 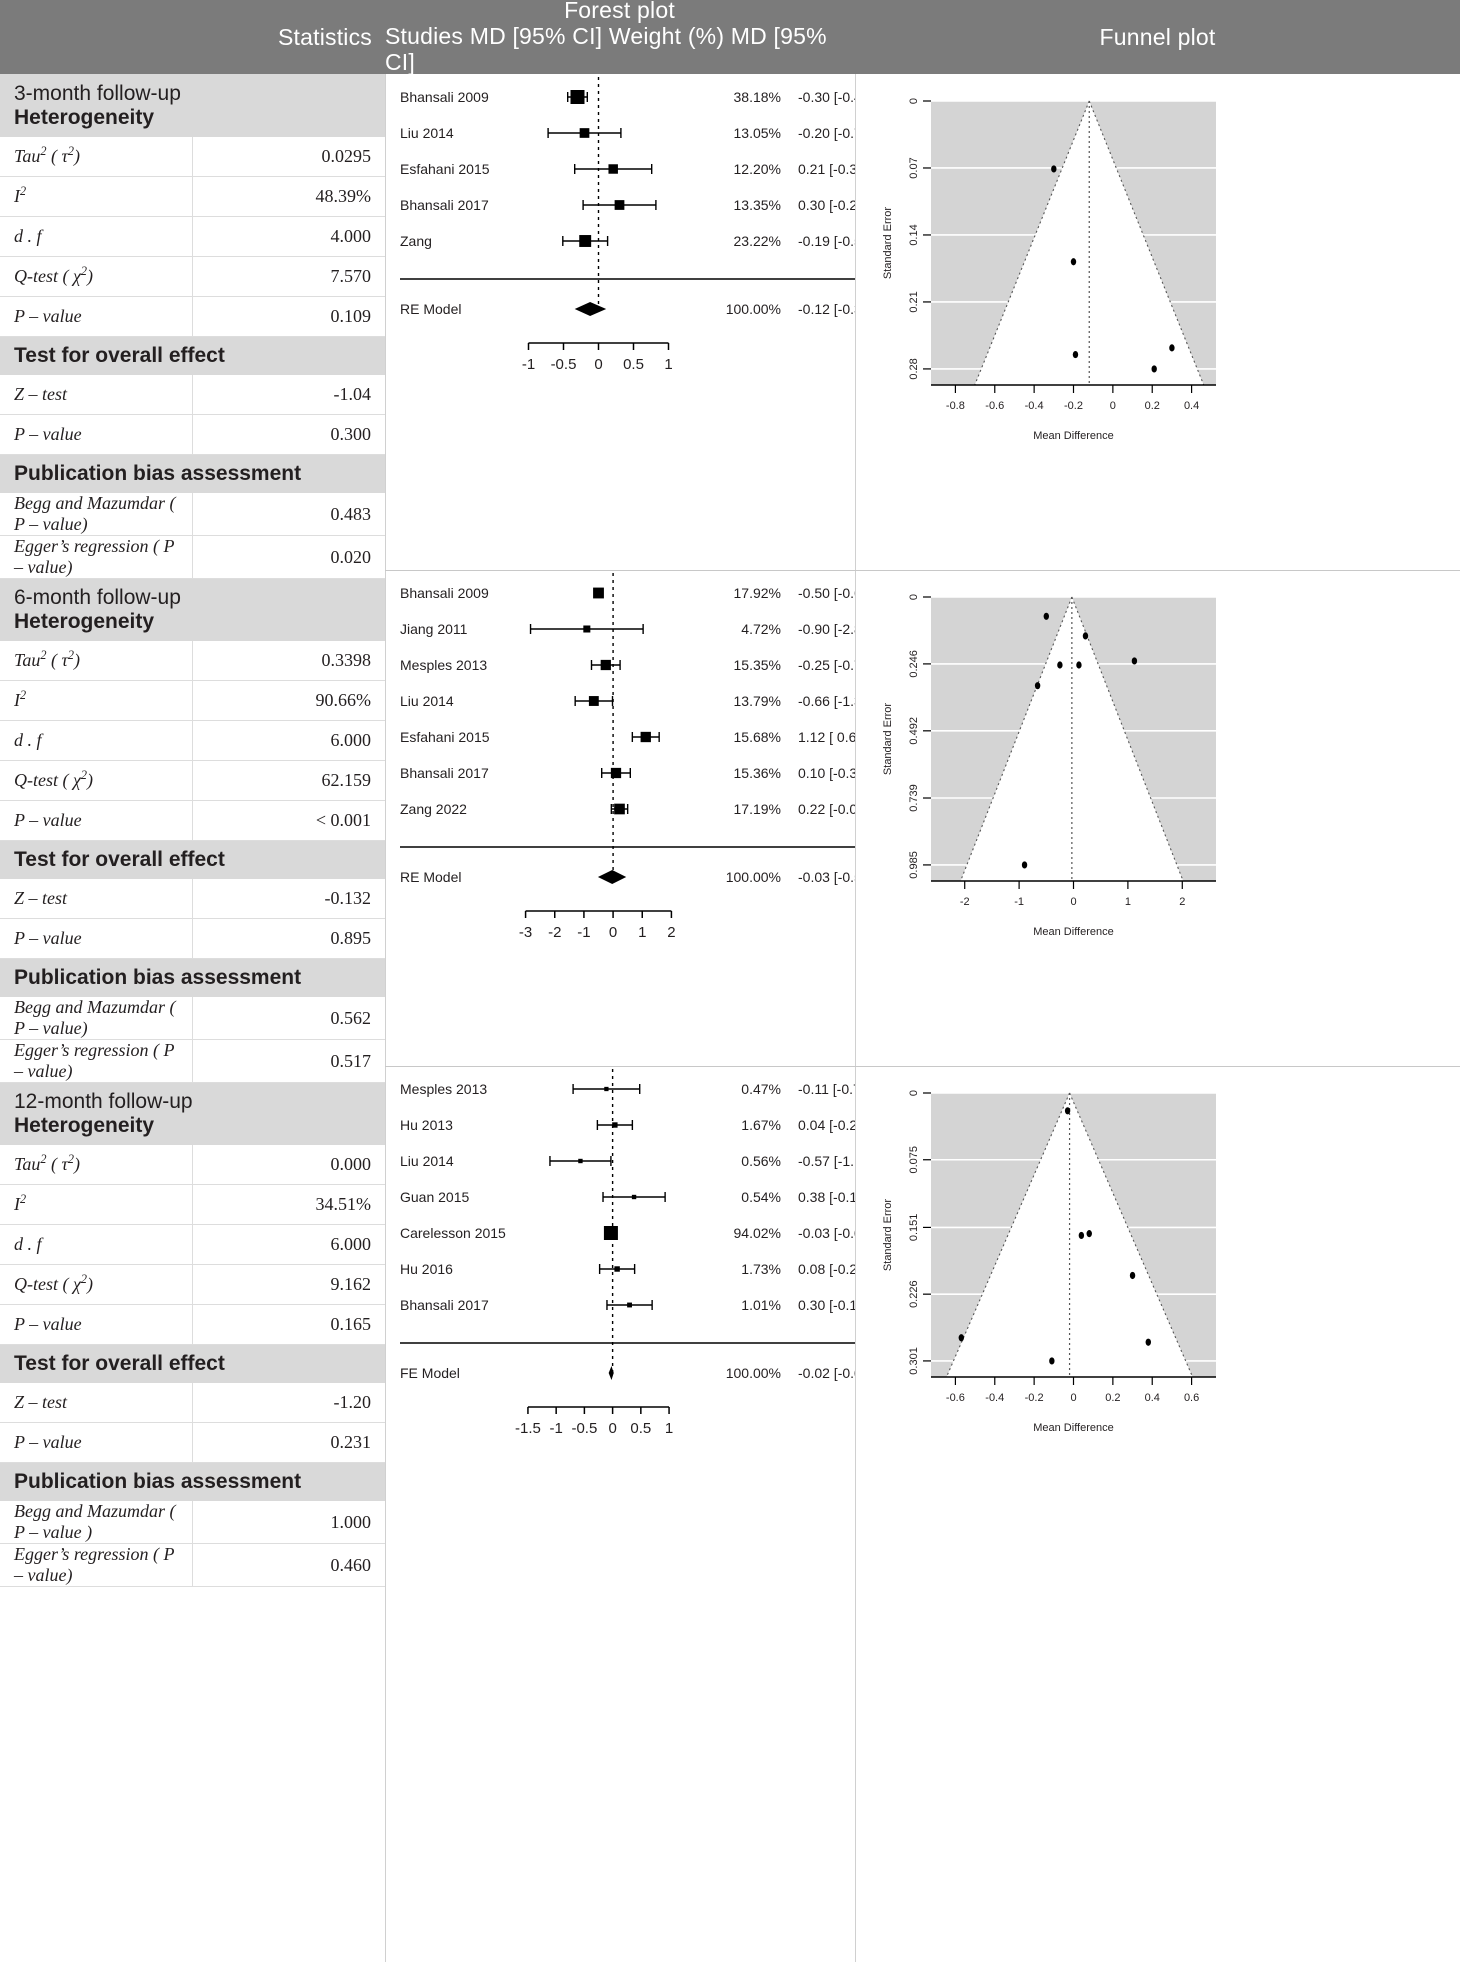 I want to click on forest-study-label: Liu 2014, so click(x=427, y=701).